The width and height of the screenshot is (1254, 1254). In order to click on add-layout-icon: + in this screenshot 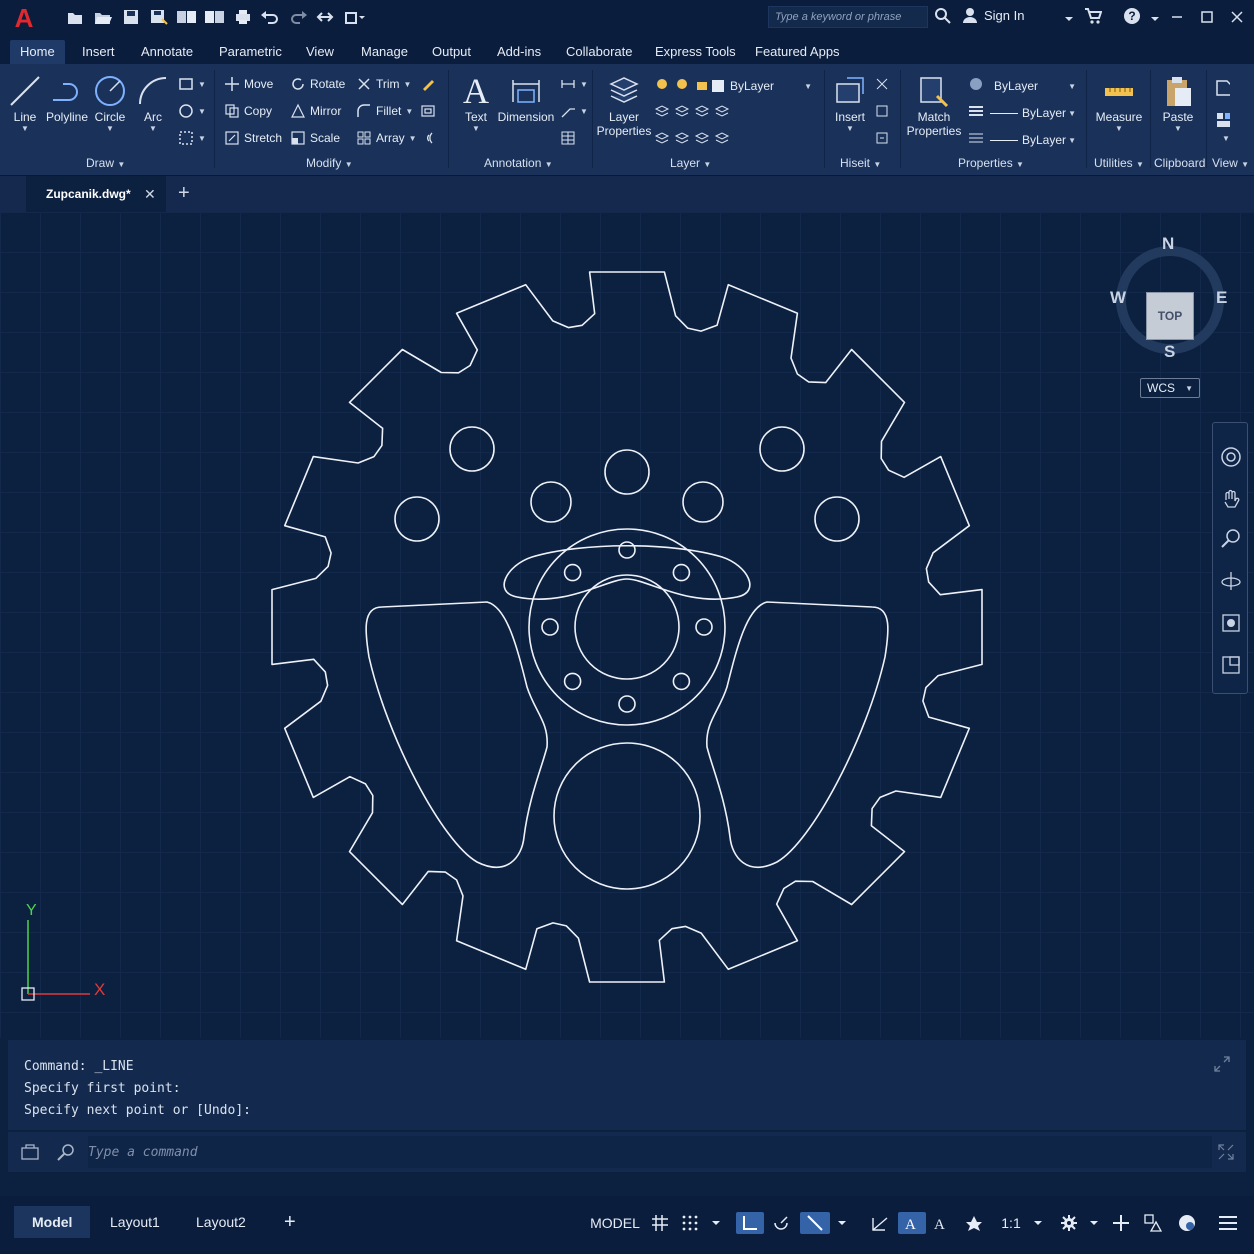, I will do `click(290, 1222)`.